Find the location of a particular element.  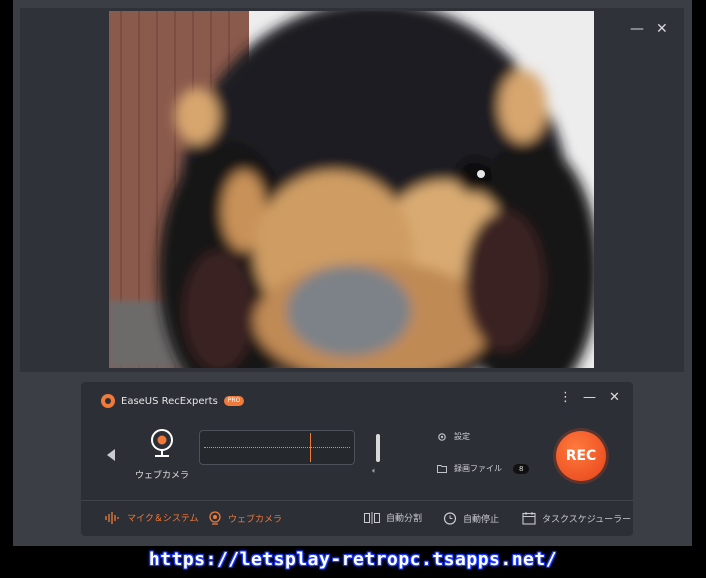

source-webcam: ウェブカメラ is located at coordinates (162, 454).